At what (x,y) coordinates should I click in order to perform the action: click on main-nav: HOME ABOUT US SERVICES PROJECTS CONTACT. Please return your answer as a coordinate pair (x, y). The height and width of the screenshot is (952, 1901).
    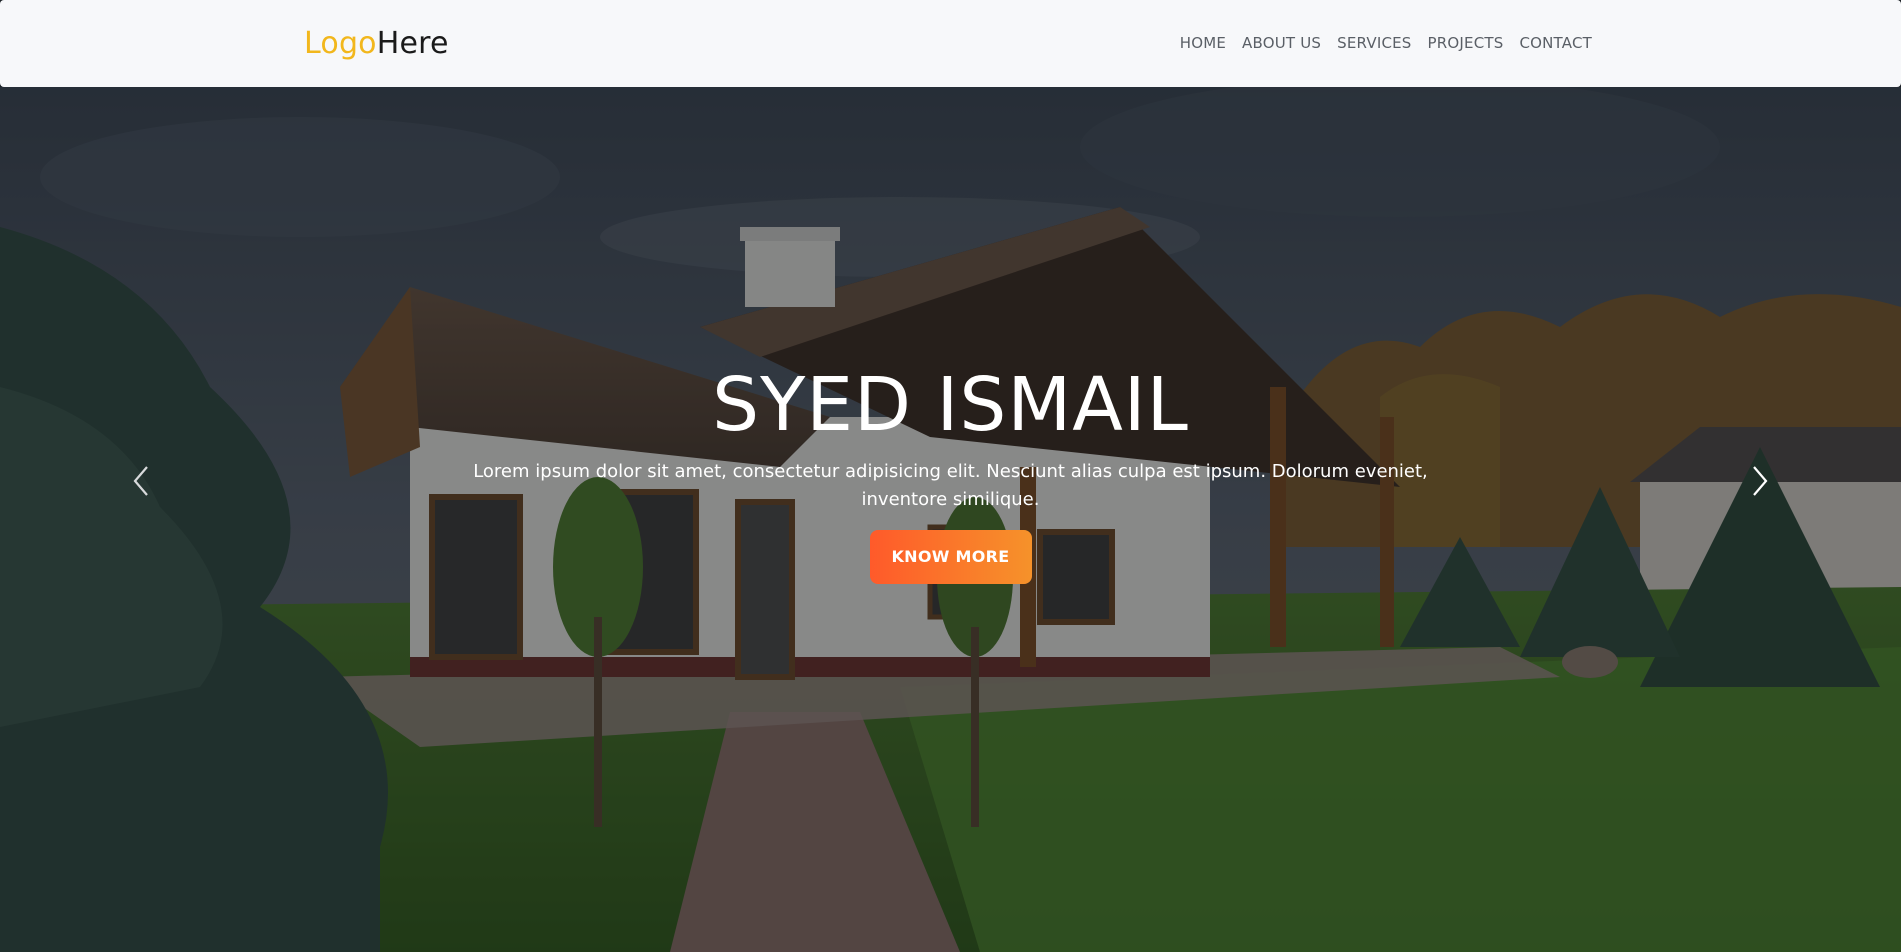
    Looking at the image, I should click on (1386, 43).